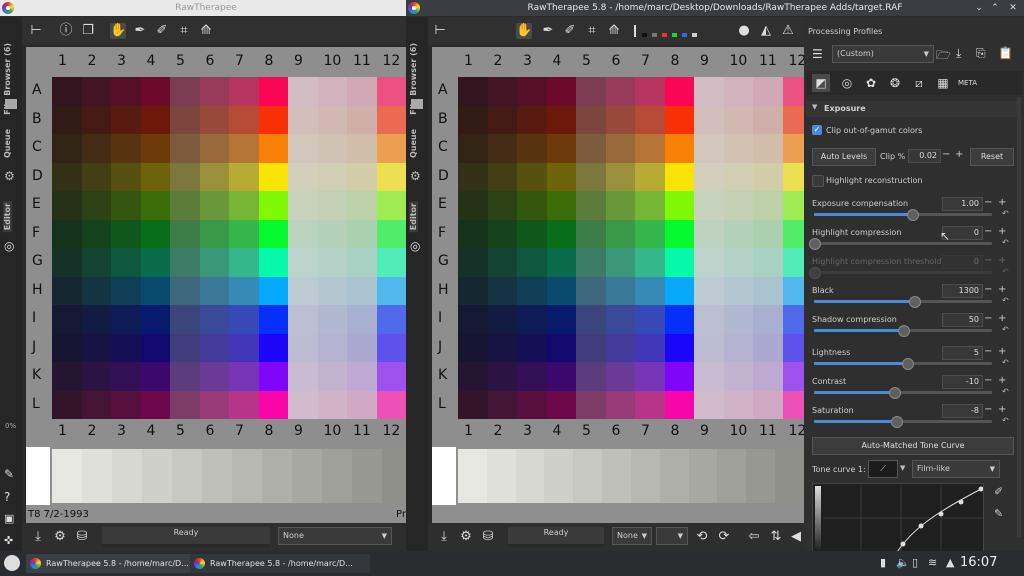  I want to click on clipping-indicator-icon, so click(635, 31).